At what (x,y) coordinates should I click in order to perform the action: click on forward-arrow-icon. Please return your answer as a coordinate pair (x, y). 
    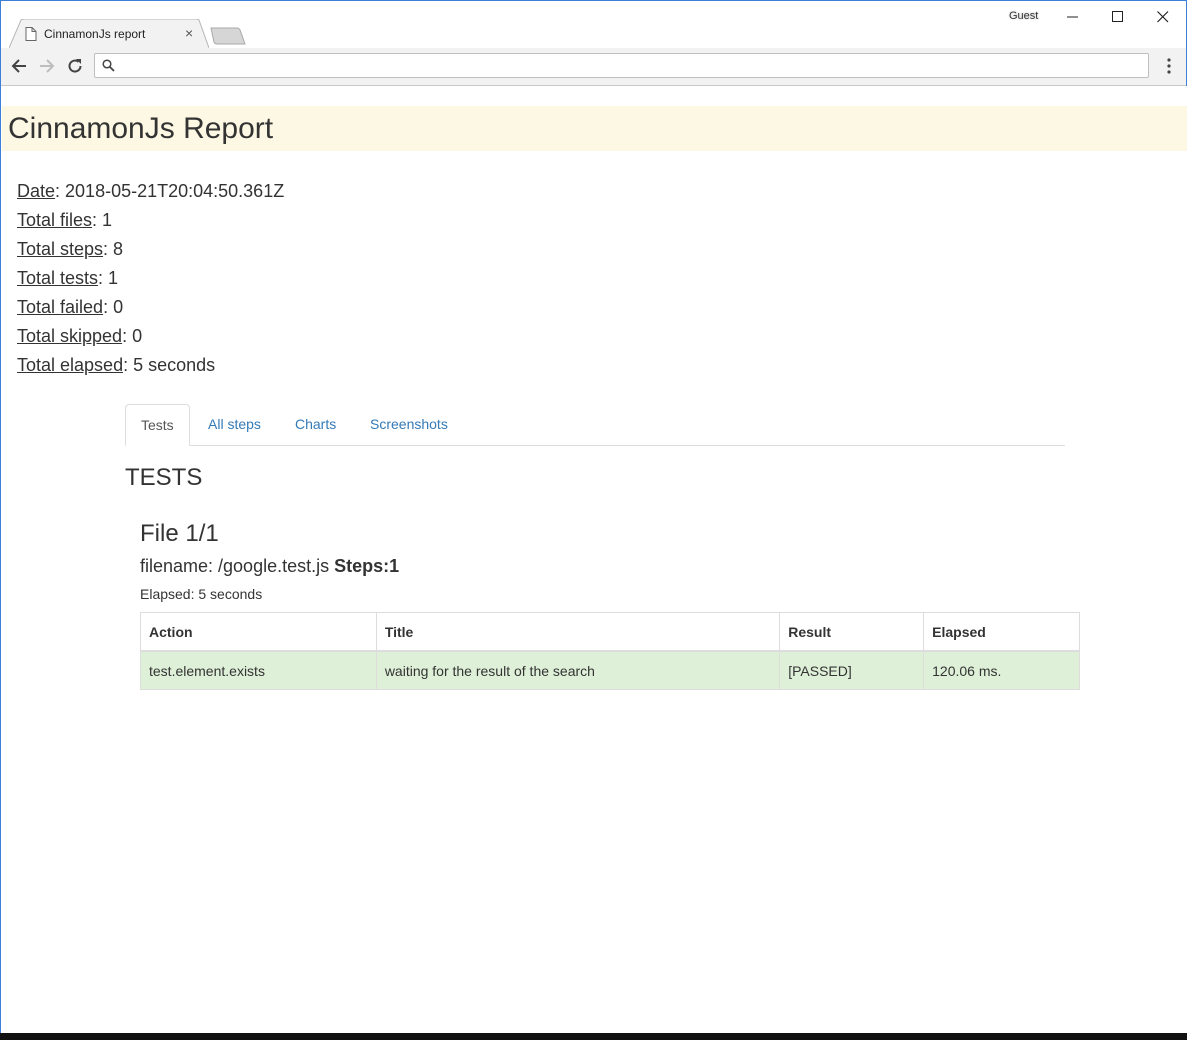
    Looking at the image, I should click on (47, 66).